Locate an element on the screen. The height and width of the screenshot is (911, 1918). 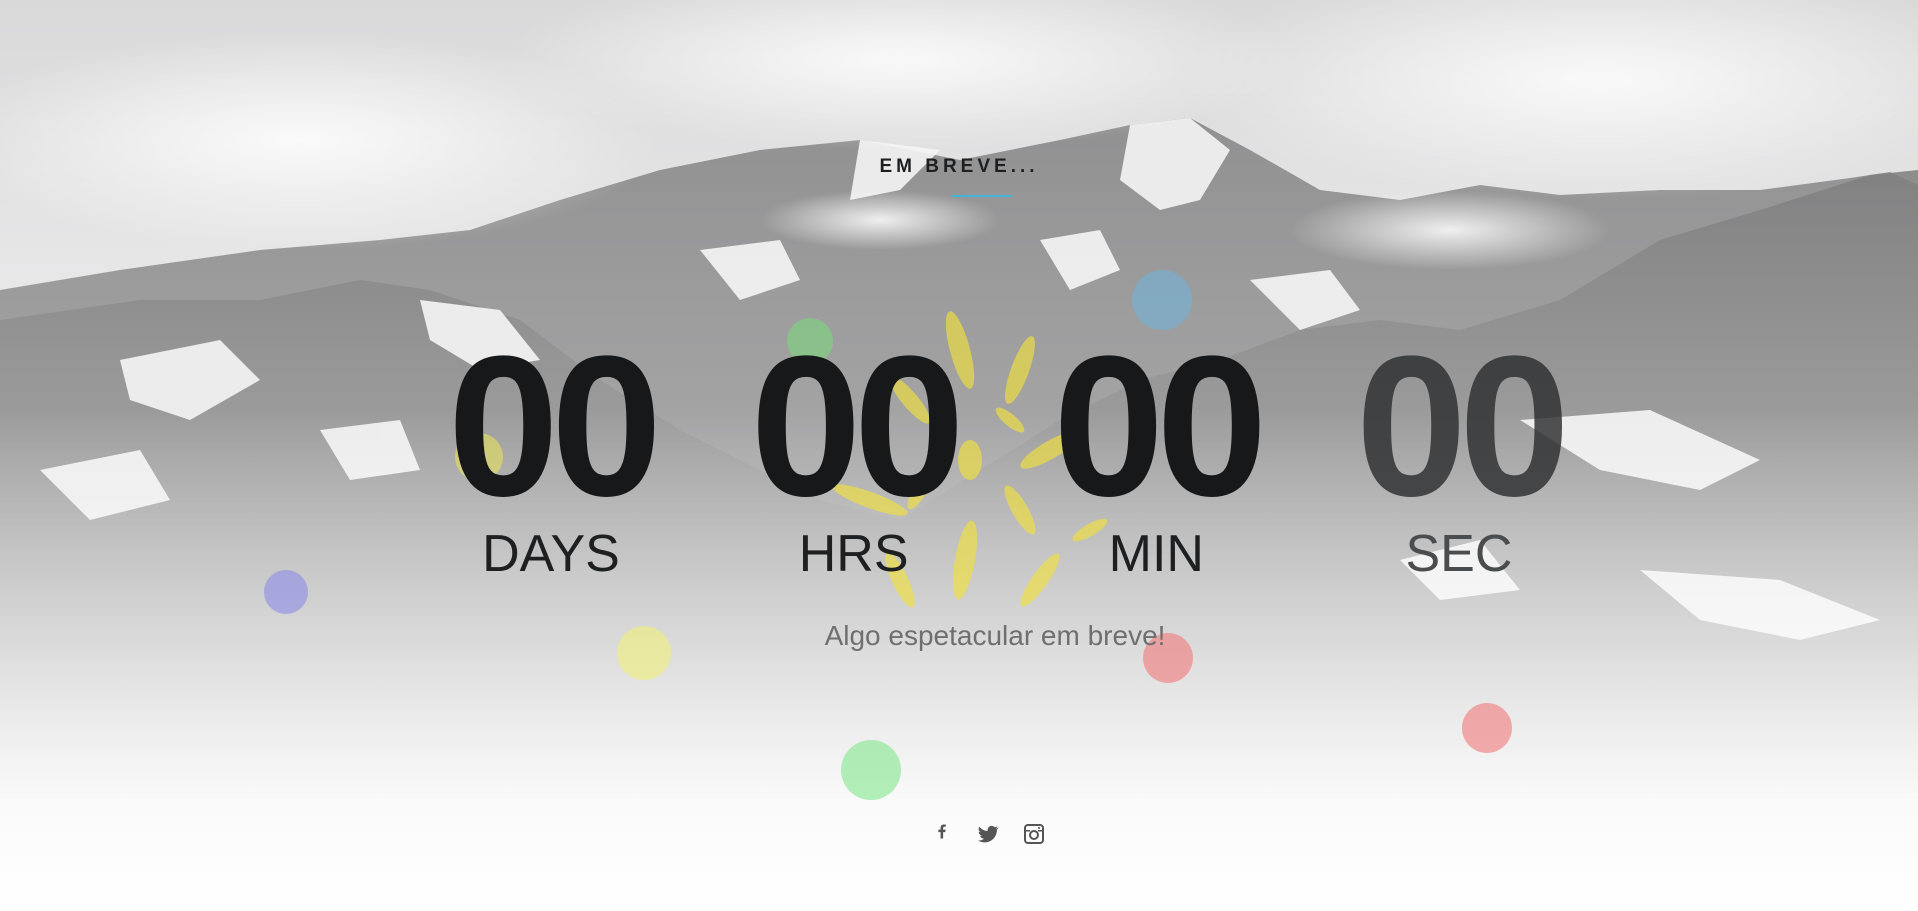
countdown-days: 00 DAYS is located at coordinates (551, 449).